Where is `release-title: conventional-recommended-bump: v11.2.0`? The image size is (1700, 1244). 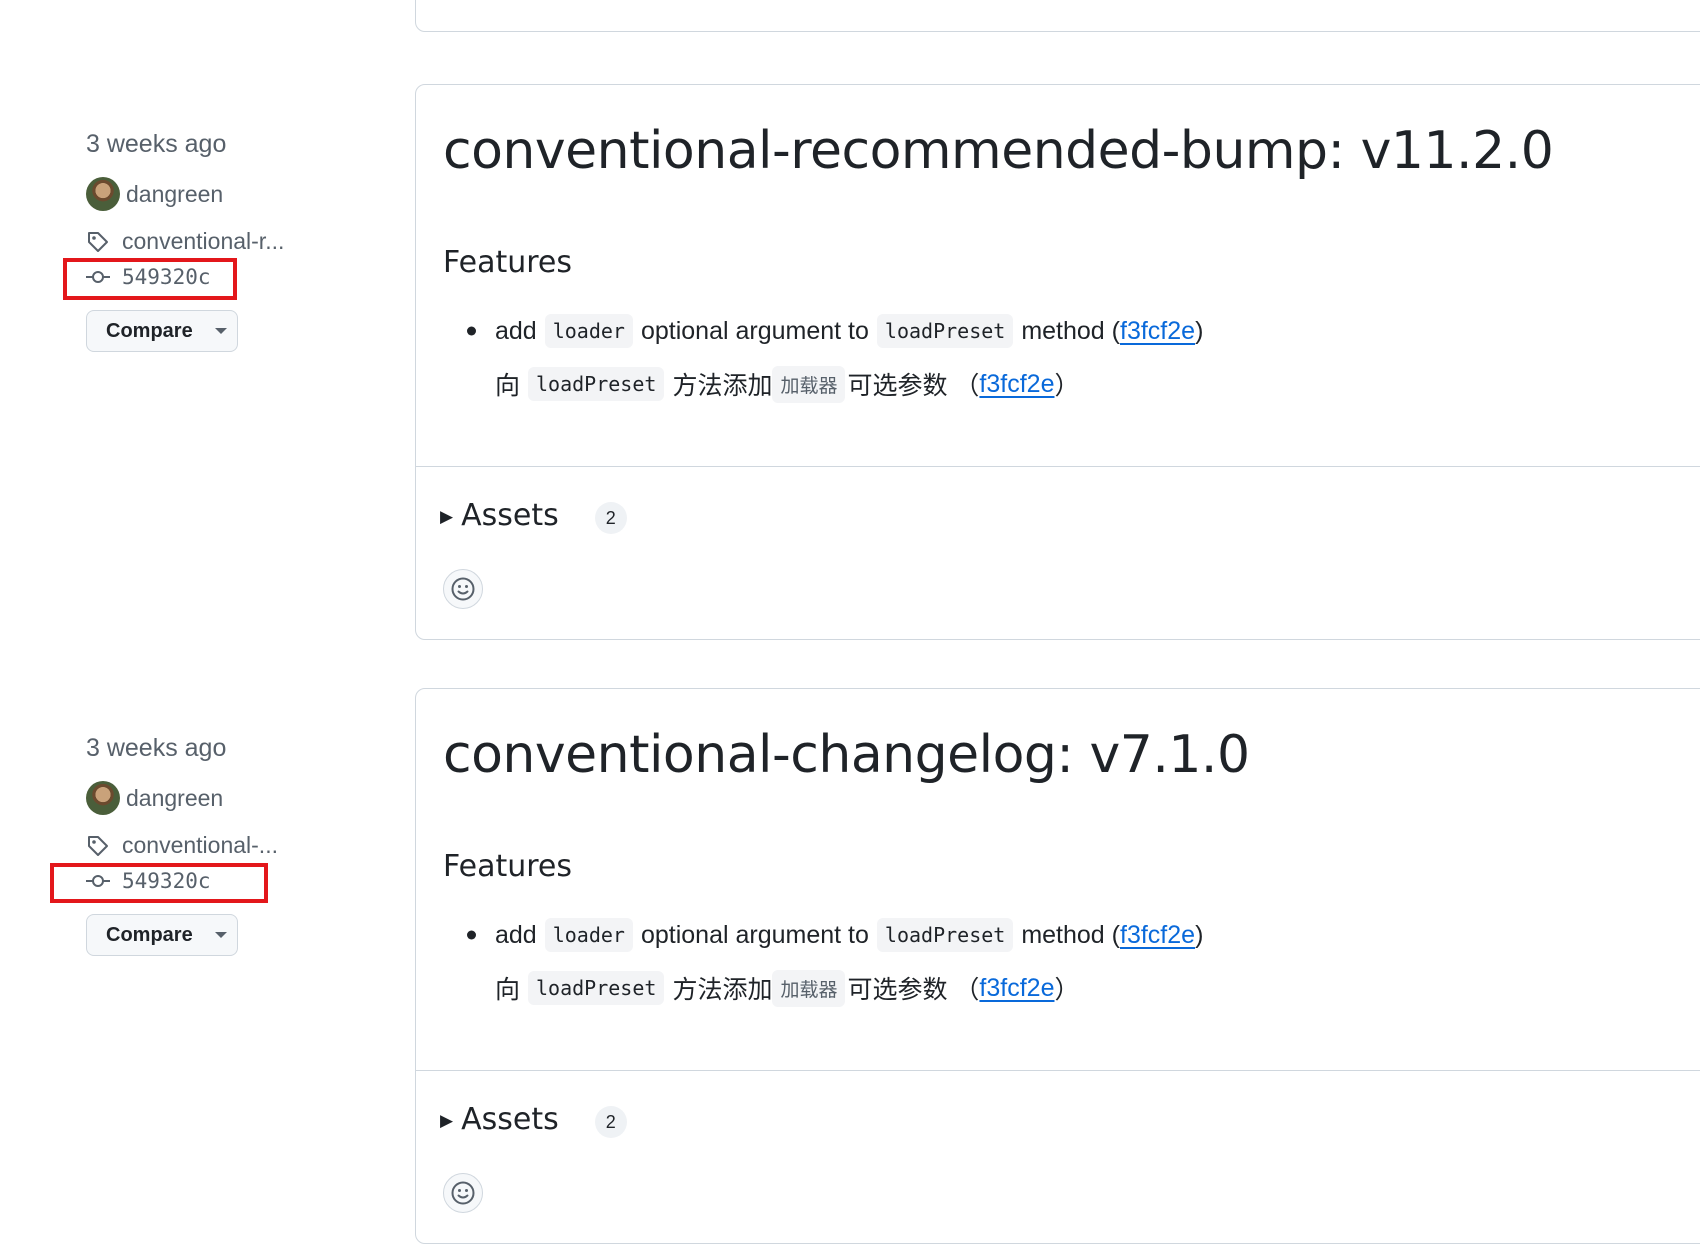 release-title: conventional-recommended-bump: v11.2.0 is located at coordinates (998, 151).